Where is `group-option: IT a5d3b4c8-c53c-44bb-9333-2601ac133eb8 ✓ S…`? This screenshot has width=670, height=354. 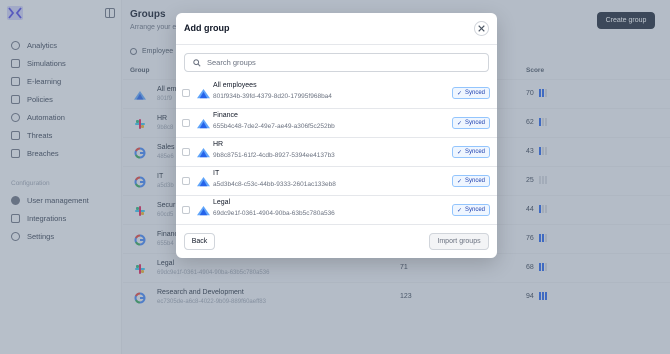 group-option: IT a5d3b4c8-c53c-44bb-9333-2601ac133eb8 ✓ S… is located at coordinates (336, 180).